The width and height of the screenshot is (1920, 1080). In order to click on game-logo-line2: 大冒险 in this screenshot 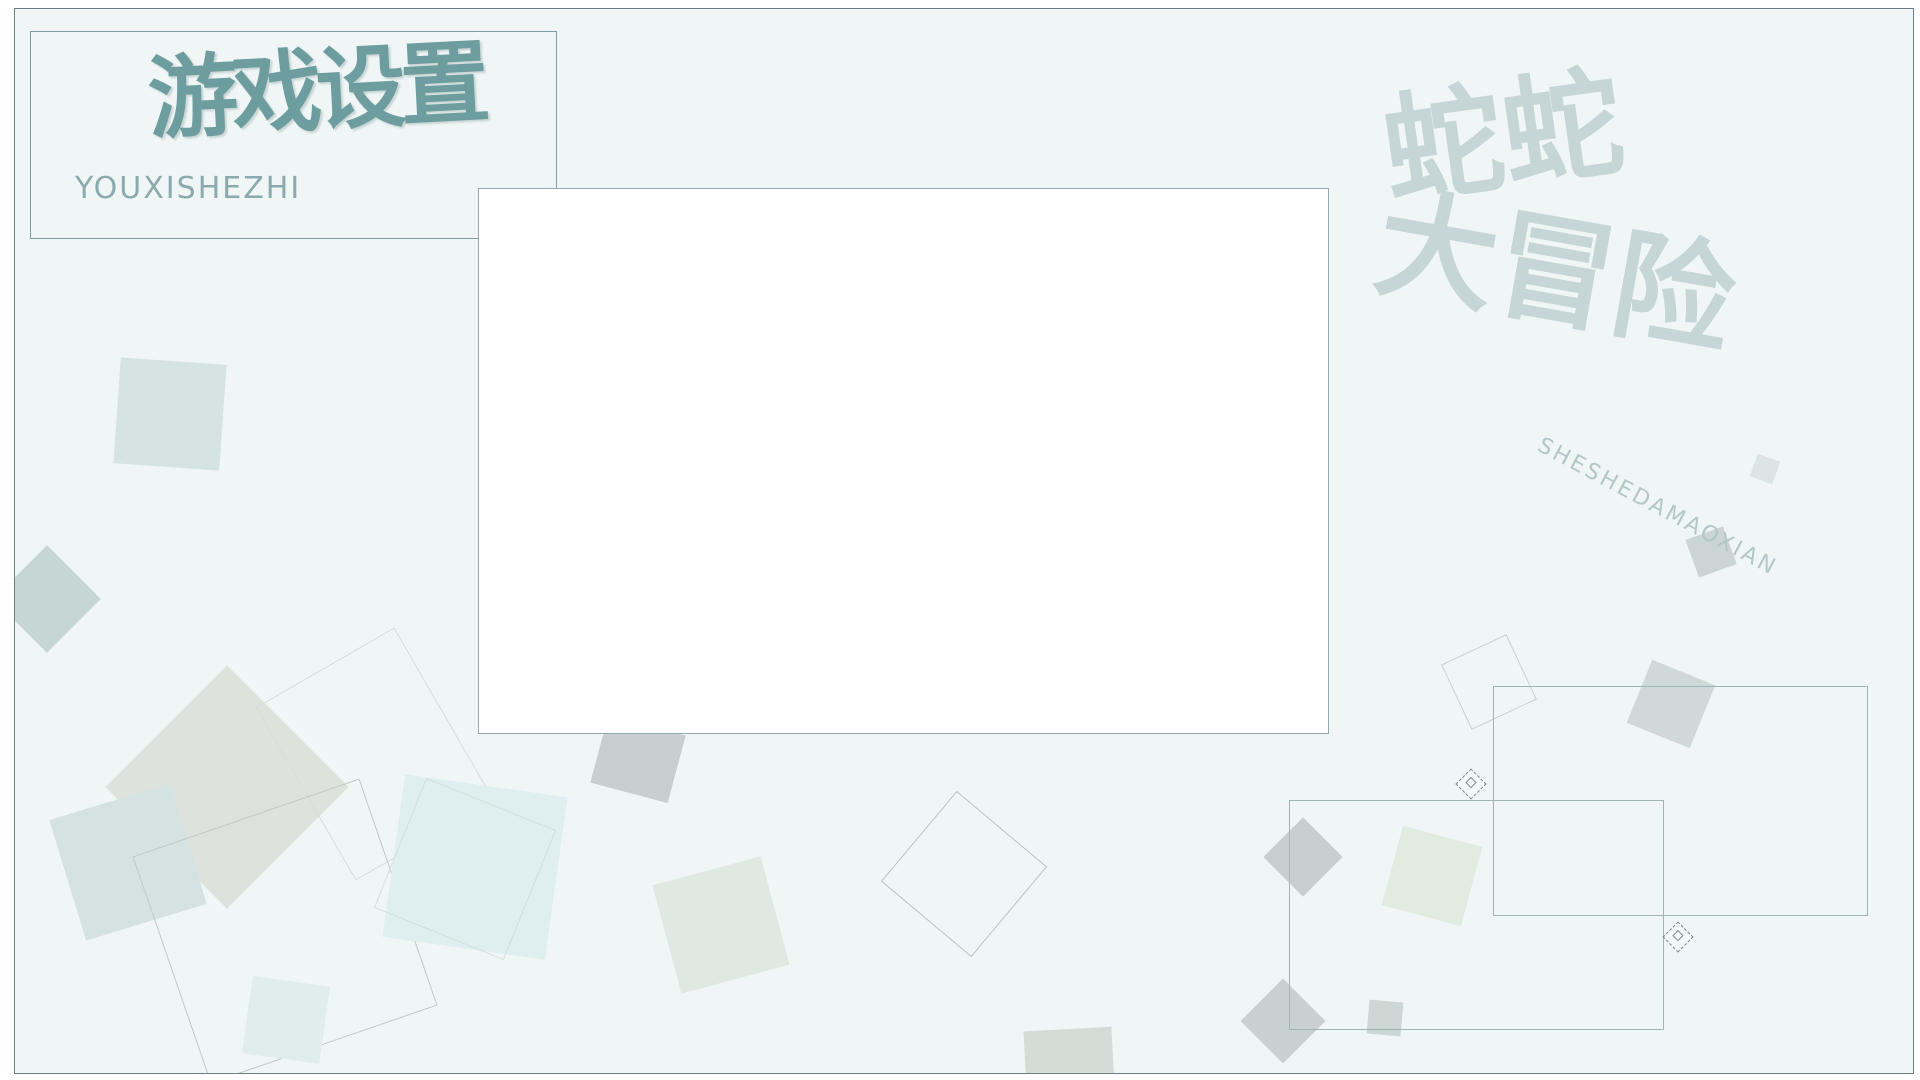, I will do `click(1555, 273)`.